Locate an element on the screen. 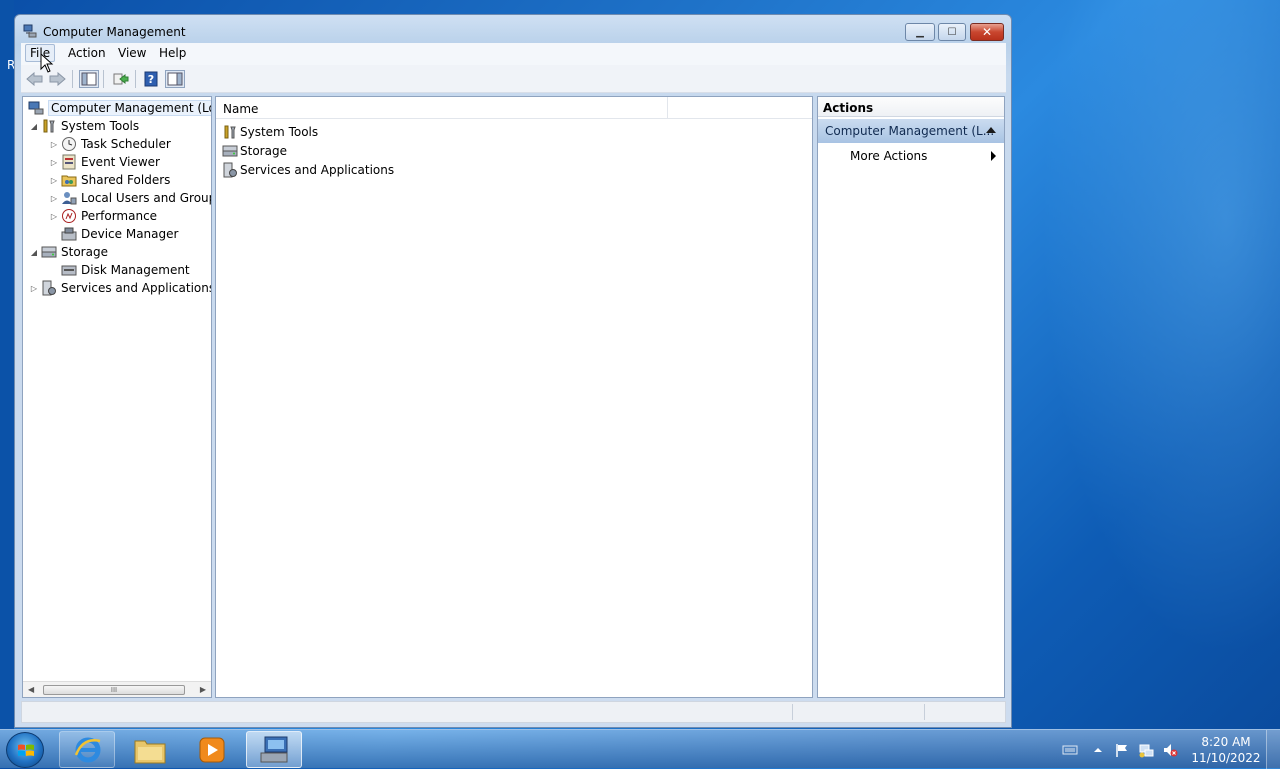 This screenshot has height=769, width=1280. clock-time: 8:20 AM is located at coordinates (1226, 742).